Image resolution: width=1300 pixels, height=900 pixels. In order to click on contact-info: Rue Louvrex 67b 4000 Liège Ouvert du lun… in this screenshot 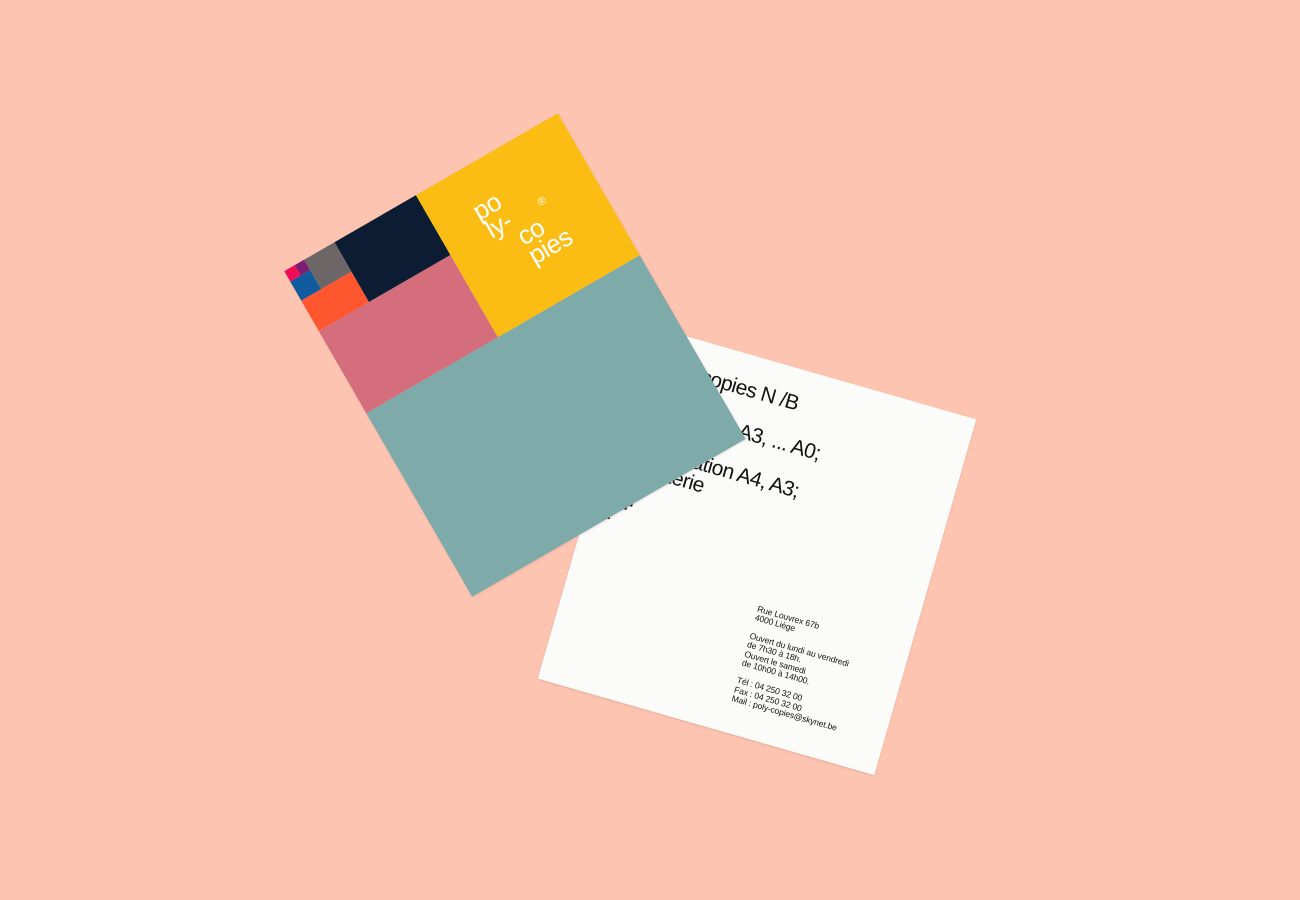, I will do `click(796, 673)`.